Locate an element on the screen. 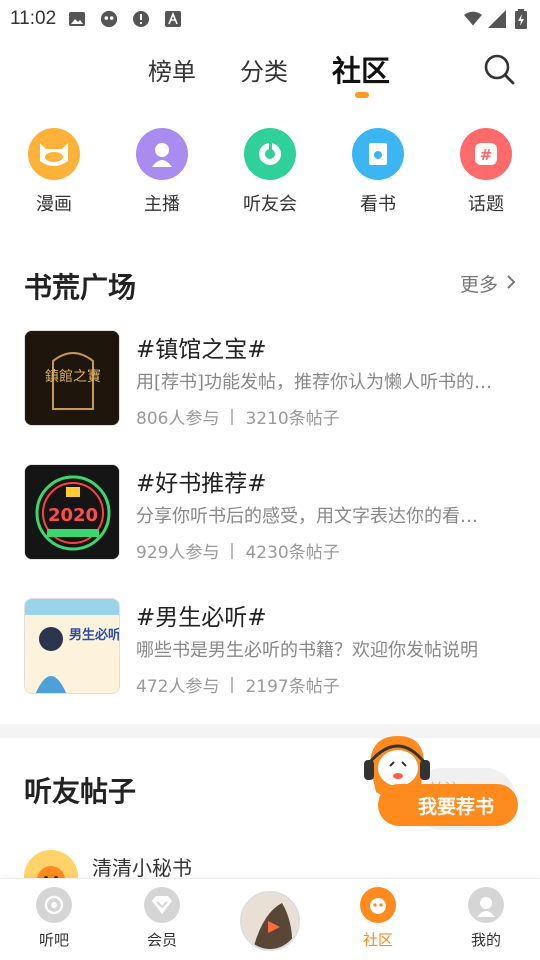 Image resolution: width=540 pixels, height=960 pixels. now-playing-cover is located at coordinates (270, 921).